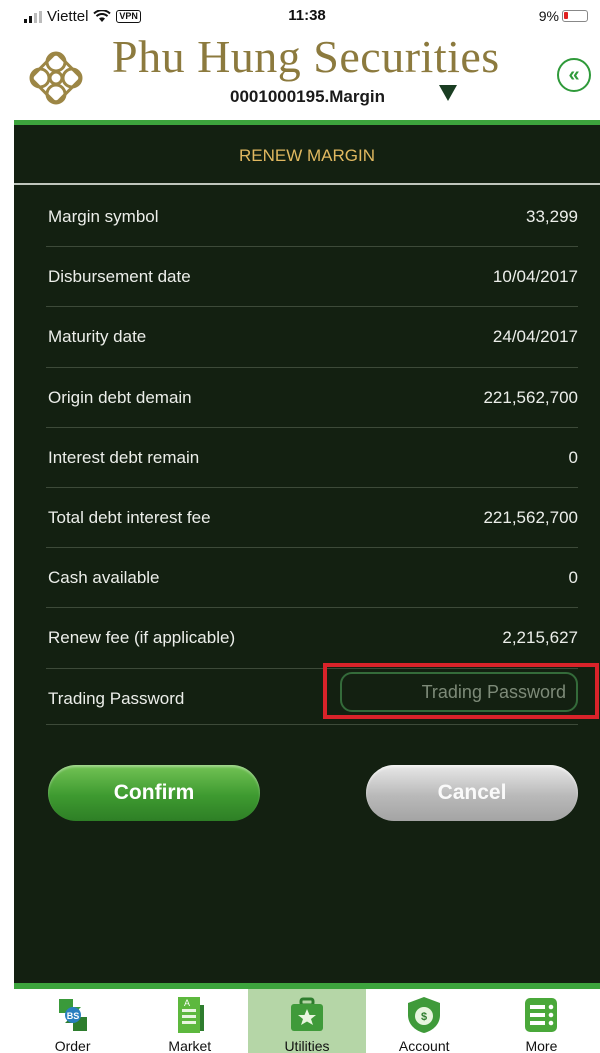  I want to click on tab-label: Account, so click(424, 1045).